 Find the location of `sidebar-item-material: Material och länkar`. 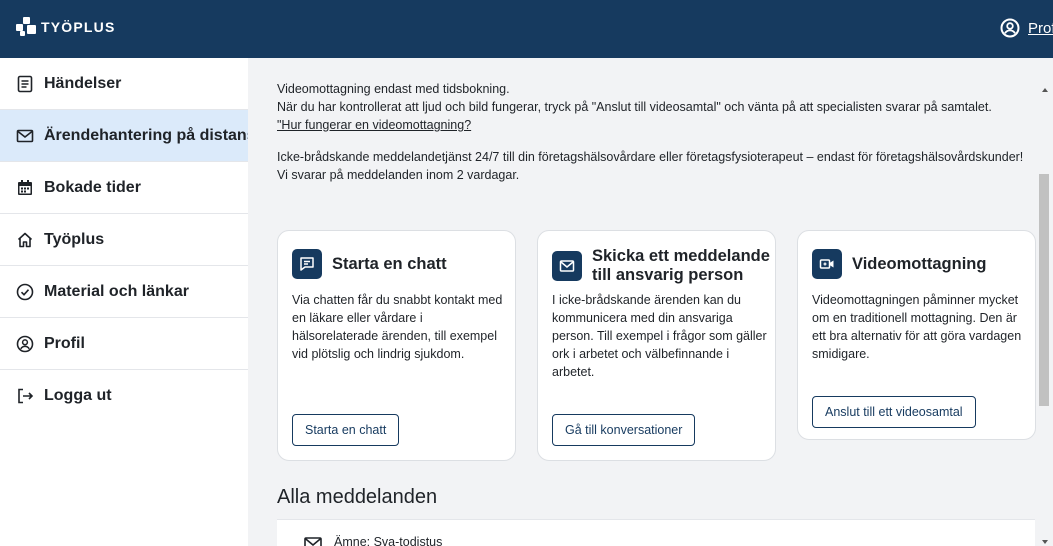

sidebar-item-material: Material och länkar is located at coordinates (124, 292).